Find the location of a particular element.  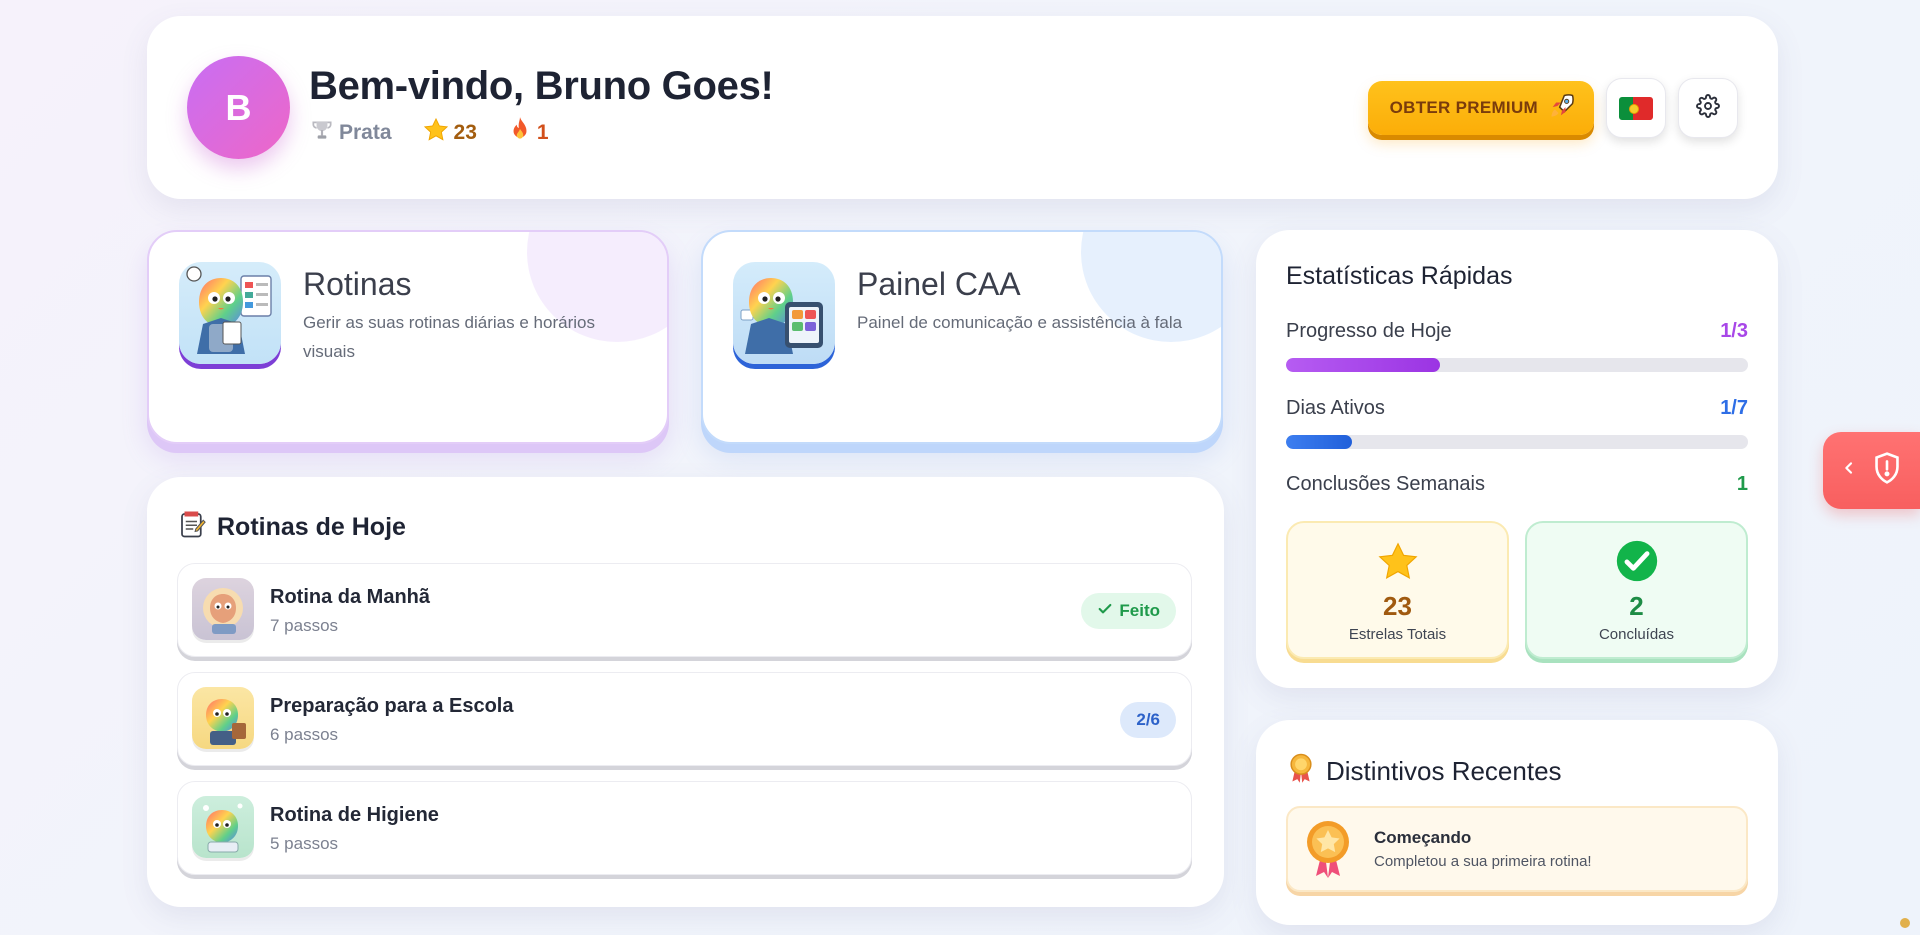

stat-label: Progresso de Hoje is located at coordinates (1369, 331).